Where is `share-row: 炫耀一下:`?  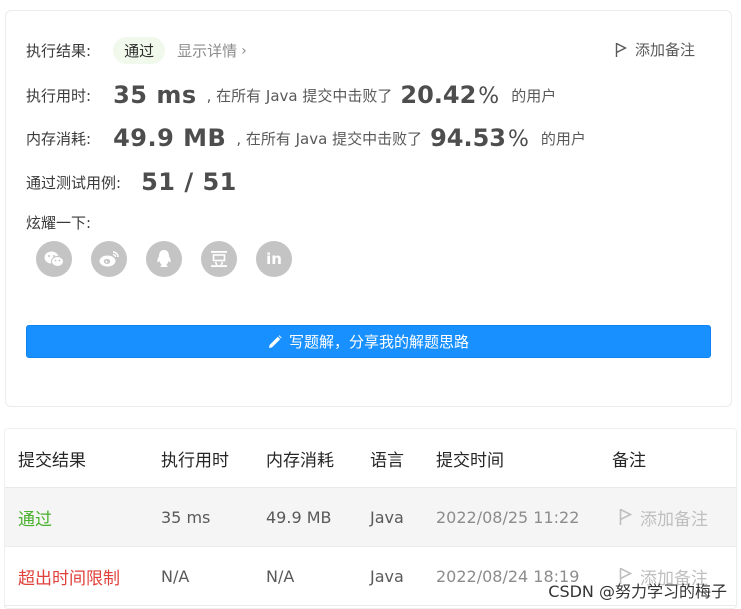 share-row: 炫耀一下: is located at coordinates (58, 222).